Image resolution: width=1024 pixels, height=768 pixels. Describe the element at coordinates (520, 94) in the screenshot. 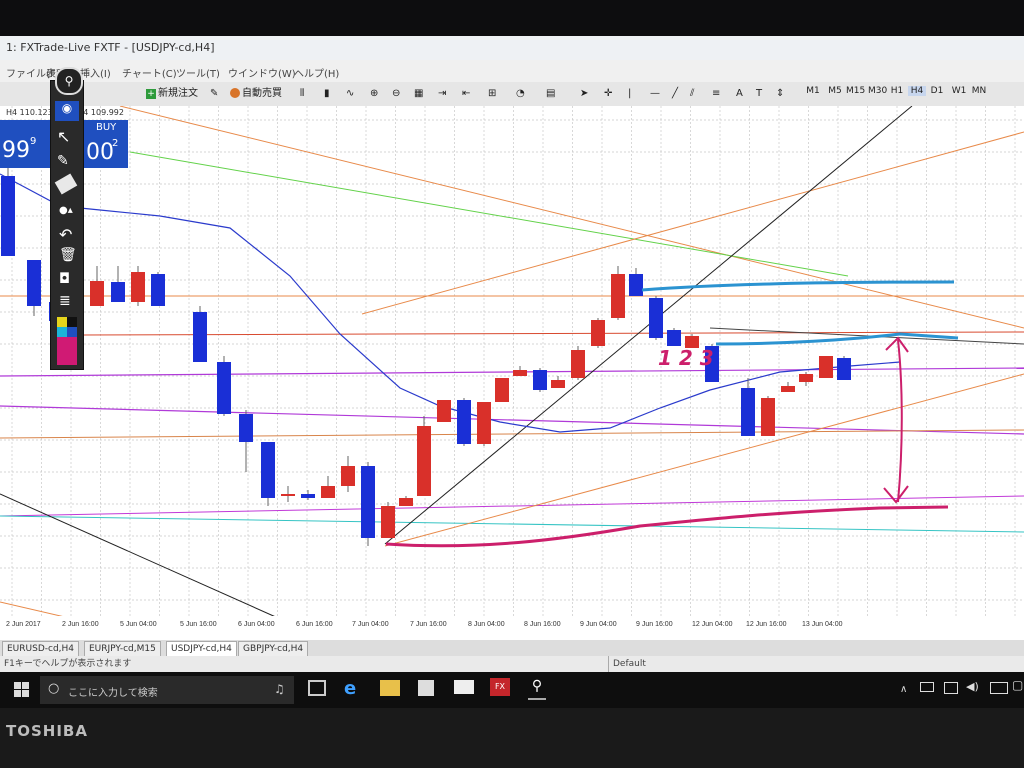

I see `periods-icon: ◔` at that location.